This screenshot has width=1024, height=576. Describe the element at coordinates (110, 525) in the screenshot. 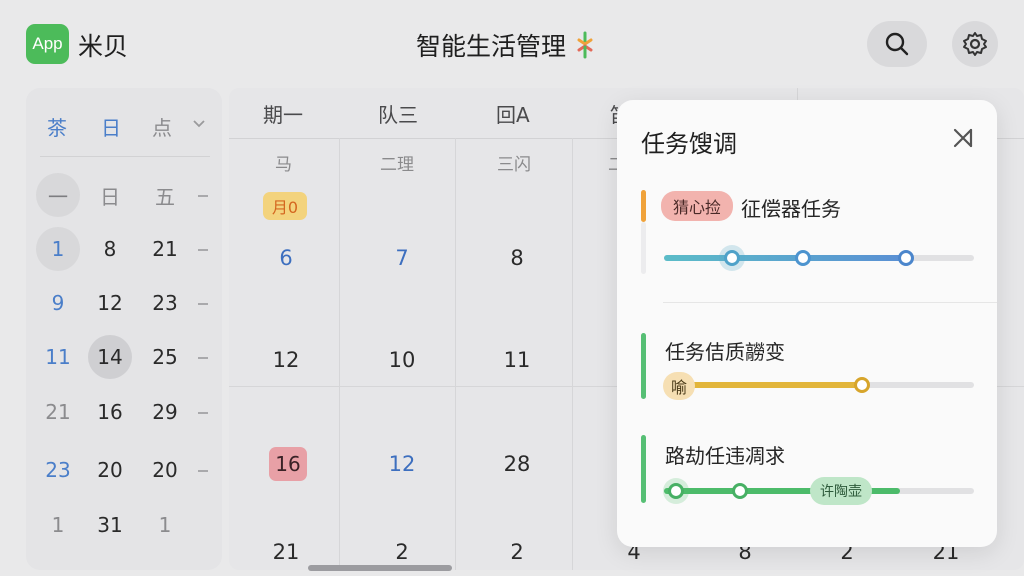

I see `mini-day: 31` at that location.